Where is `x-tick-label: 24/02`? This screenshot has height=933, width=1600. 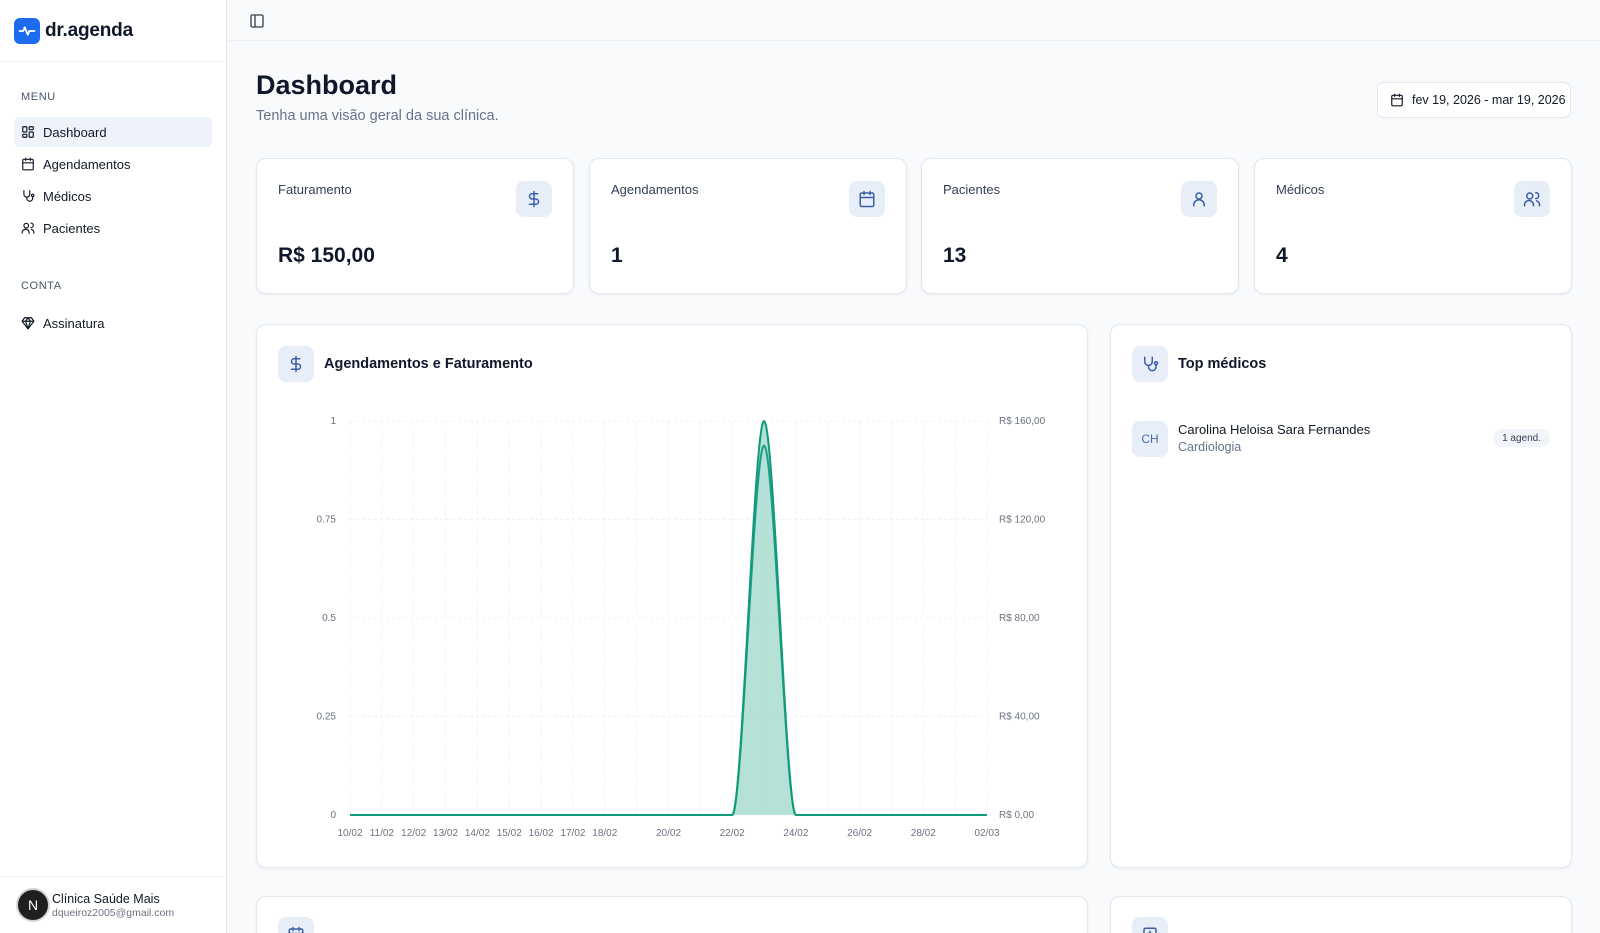 x-tick-label: 24/02 is located at coordinates (795, 833).